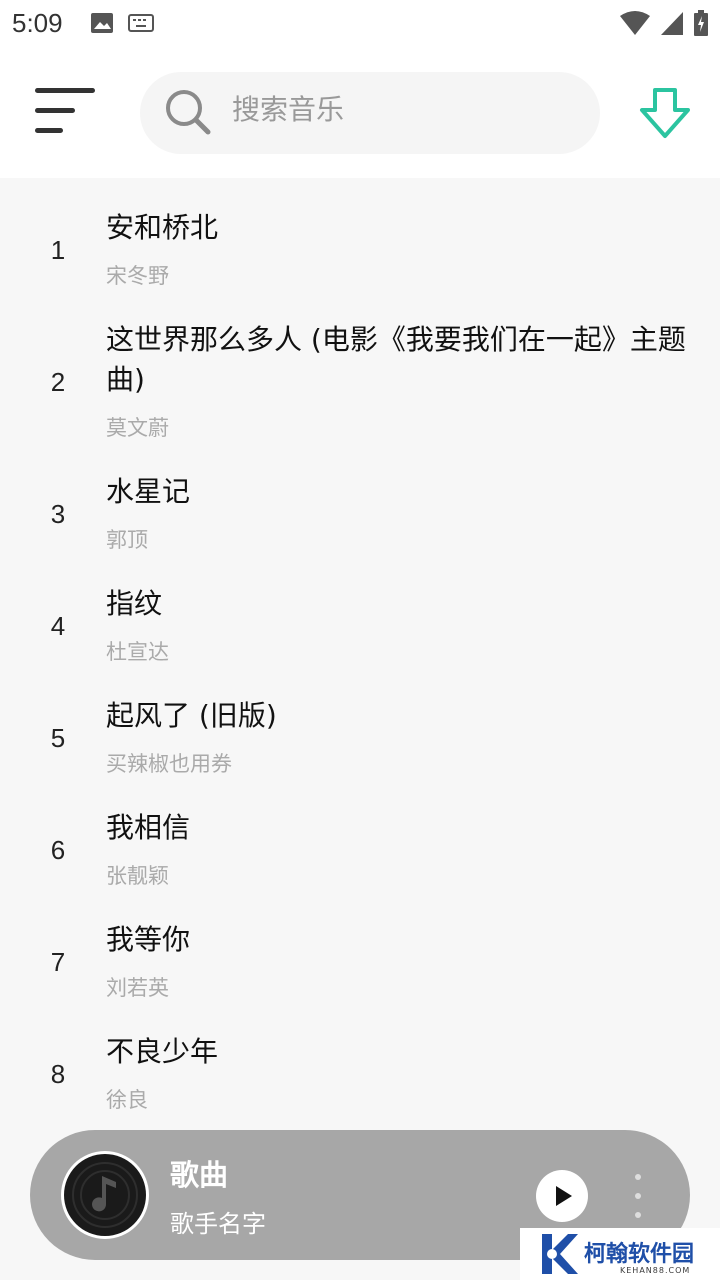  I want to click on player-song-title: 歌曲, so click(199, 1175).